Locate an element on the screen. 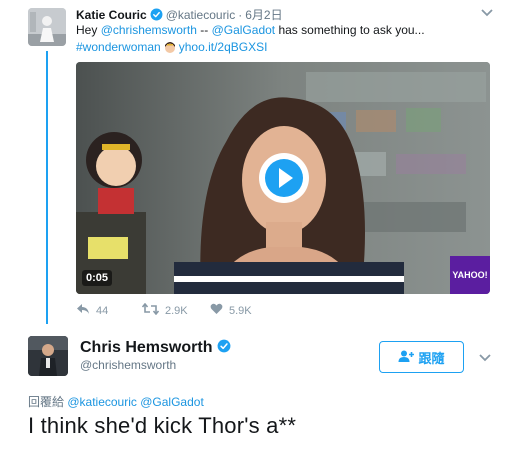  wonder-woman-emoji-icon is located at coordinates (170, 47).